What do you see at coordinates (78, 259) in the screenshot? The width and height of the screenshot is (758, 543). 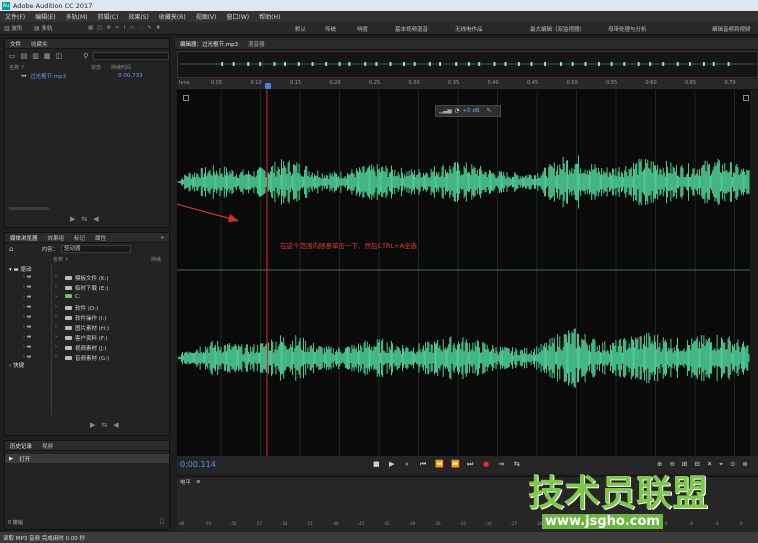 I see `media-column-name: 名称 ↑` at bounding box center [78, 259].